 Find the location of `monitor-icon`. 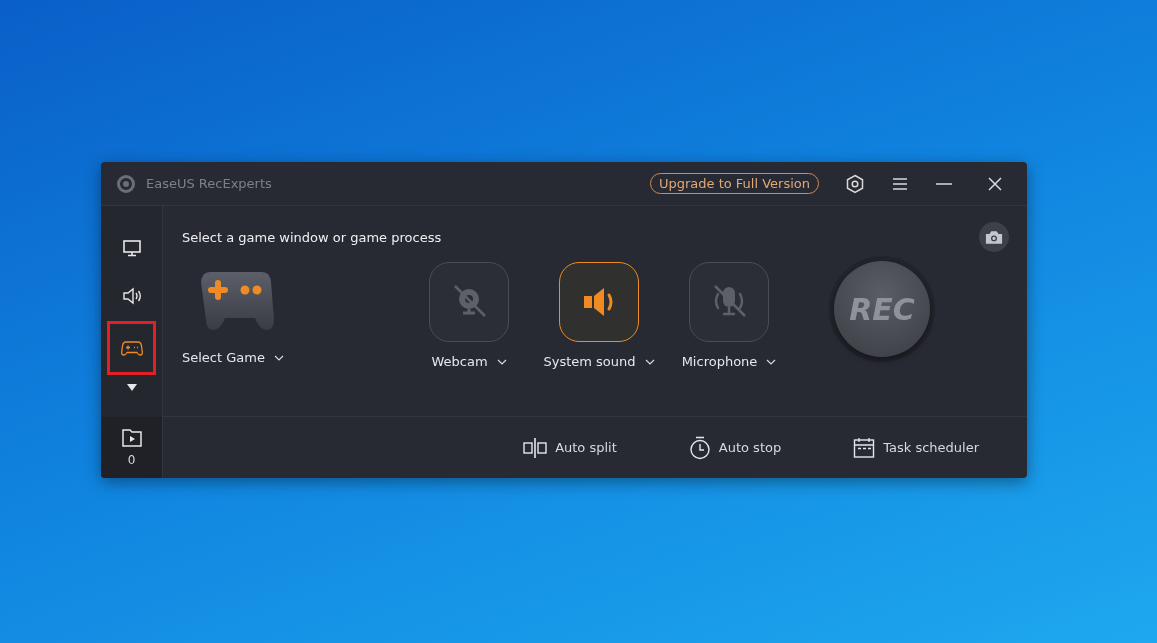

monitor-icon is located at coordinates (131, 248).